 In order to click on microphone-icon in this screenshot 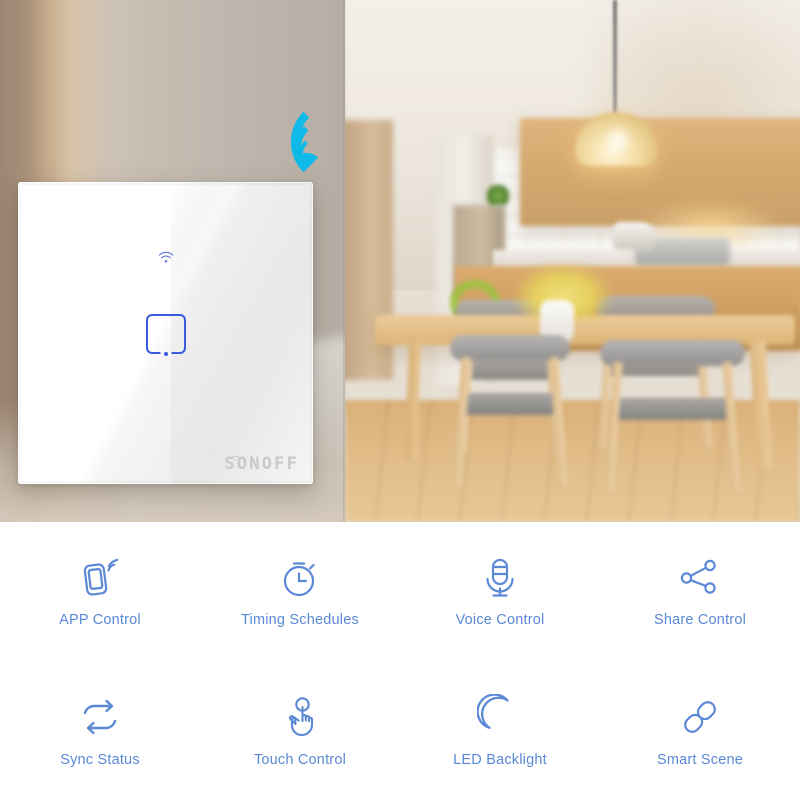, I will do `click(500, 578)`.